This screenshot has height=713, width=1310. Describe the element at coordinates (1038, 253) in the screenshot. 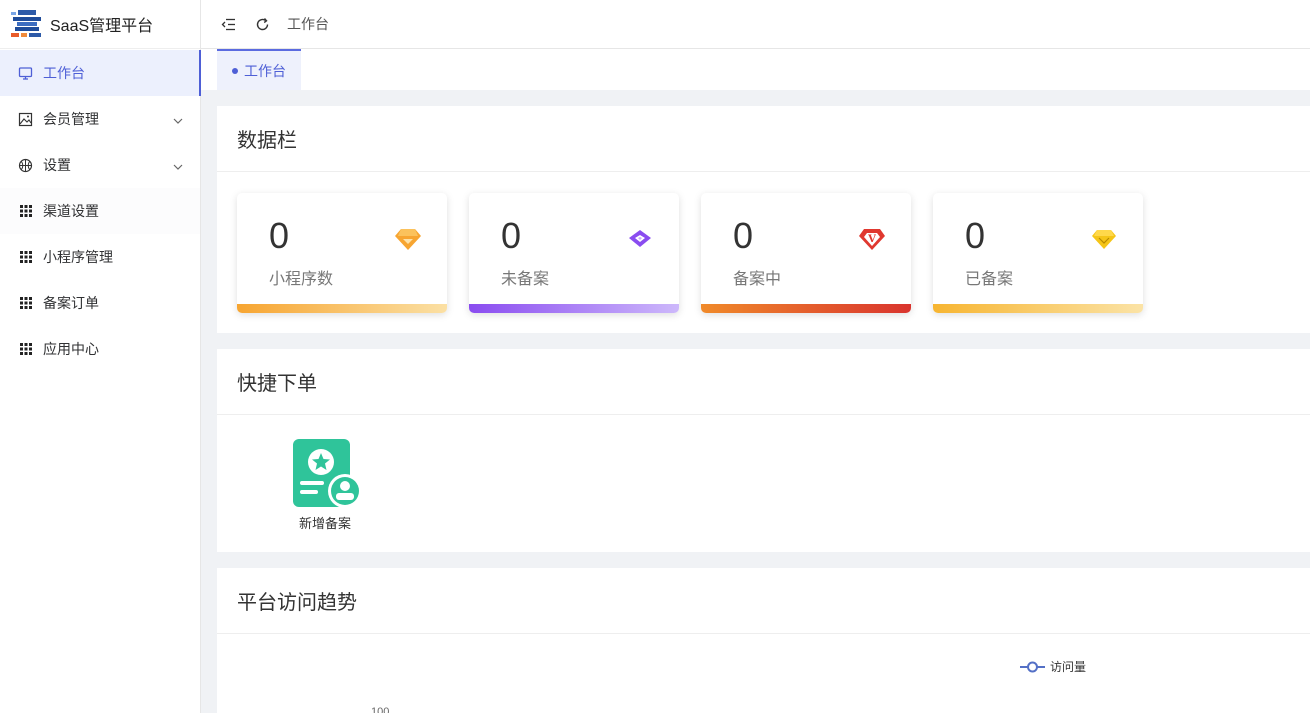

I see `stat-card-filed: 0 已备案` at that location.